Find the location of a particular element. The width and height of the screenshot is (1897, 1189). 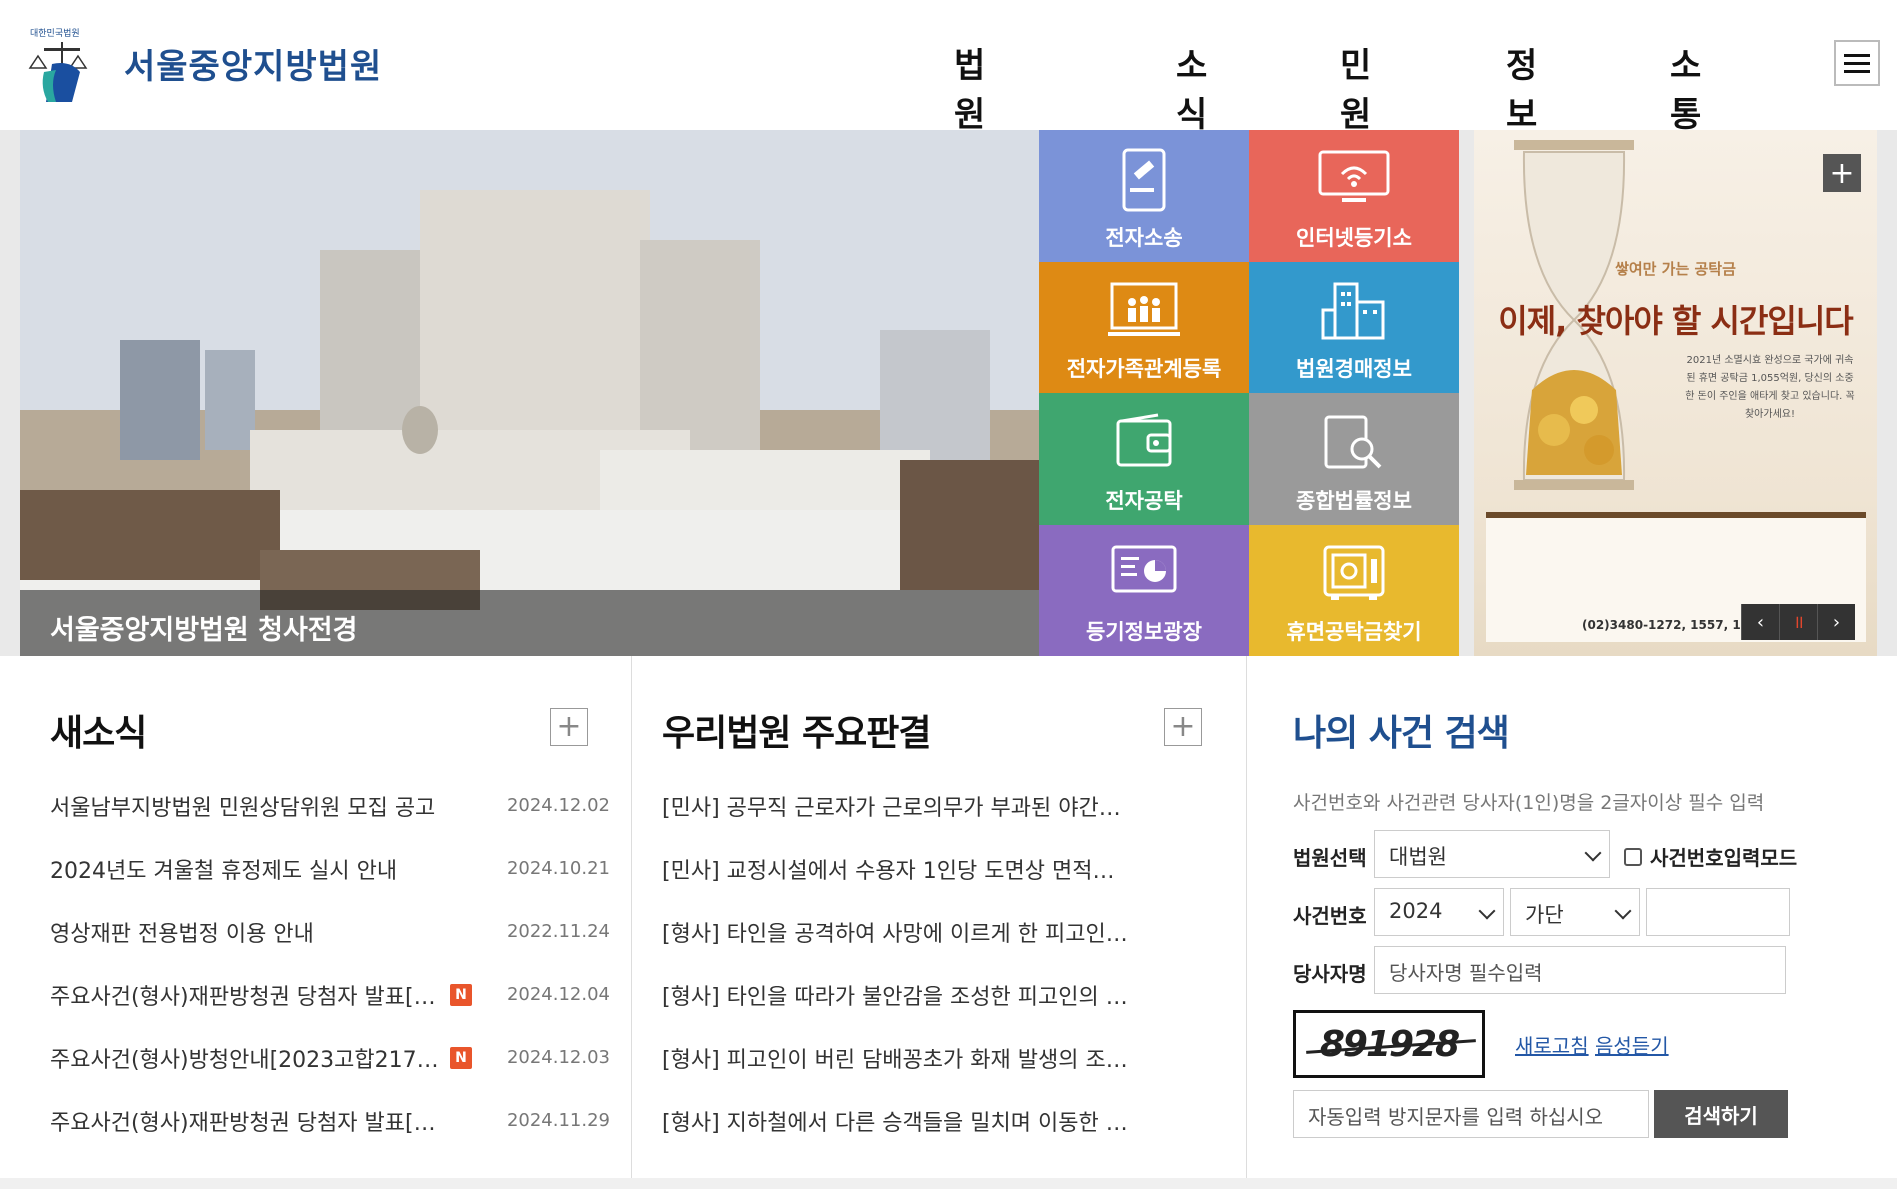

court-select: 대법원 is located at coordinates (1492, 854).